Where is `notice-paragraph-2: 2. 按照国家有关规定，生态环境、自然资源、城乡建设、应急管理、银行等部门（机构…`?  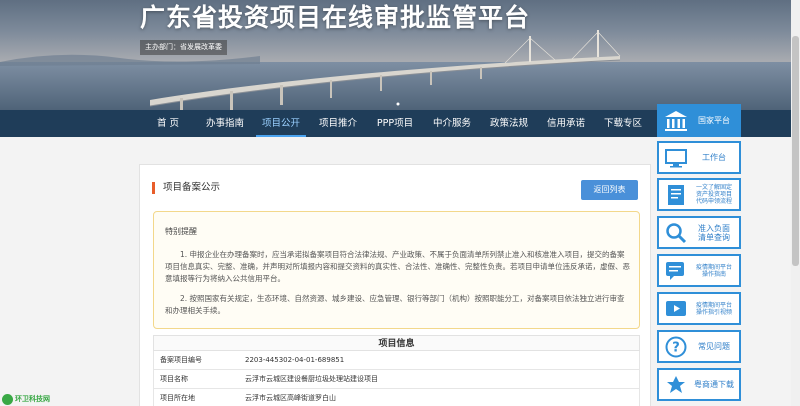 notice-paragraph-2: 2. 按照国家有关规定，生态环境、自然资源、城乡建设、应急管理、银行等部门（机构… is located at coordinates (395, 304).